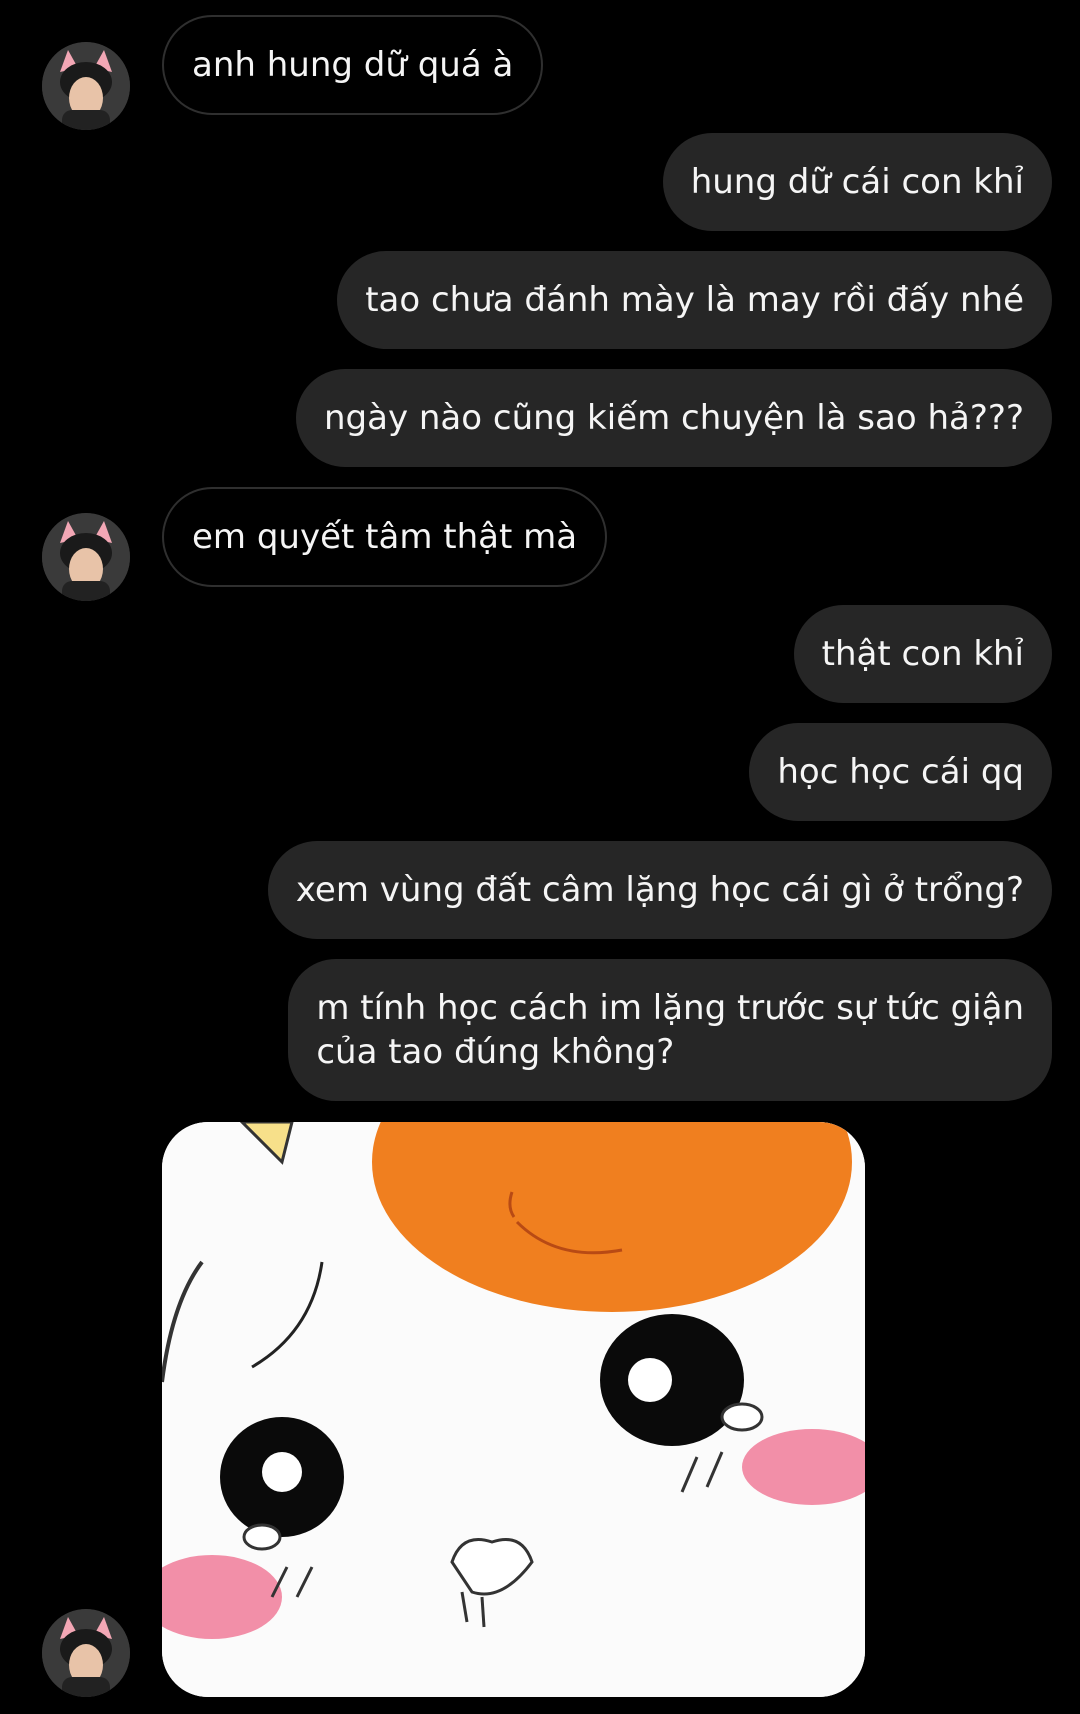 The image size is (1080, 1714). Describe the element at coordinates (922, 654) in the screenshot. I see `message-bubble-outgoing: thật con khỉ` at that location.